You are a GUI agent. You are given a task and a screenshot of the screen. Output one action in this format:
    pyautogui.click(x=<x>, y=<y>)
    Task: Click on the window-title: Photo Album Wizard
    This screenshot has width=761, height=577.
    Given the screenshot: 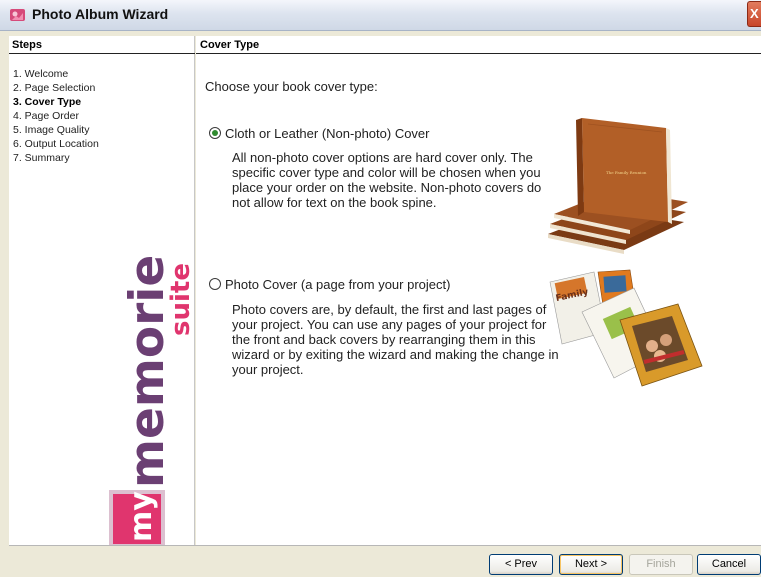 What is the action you would take?
    pyautogui.click(x=100, y=14)
    